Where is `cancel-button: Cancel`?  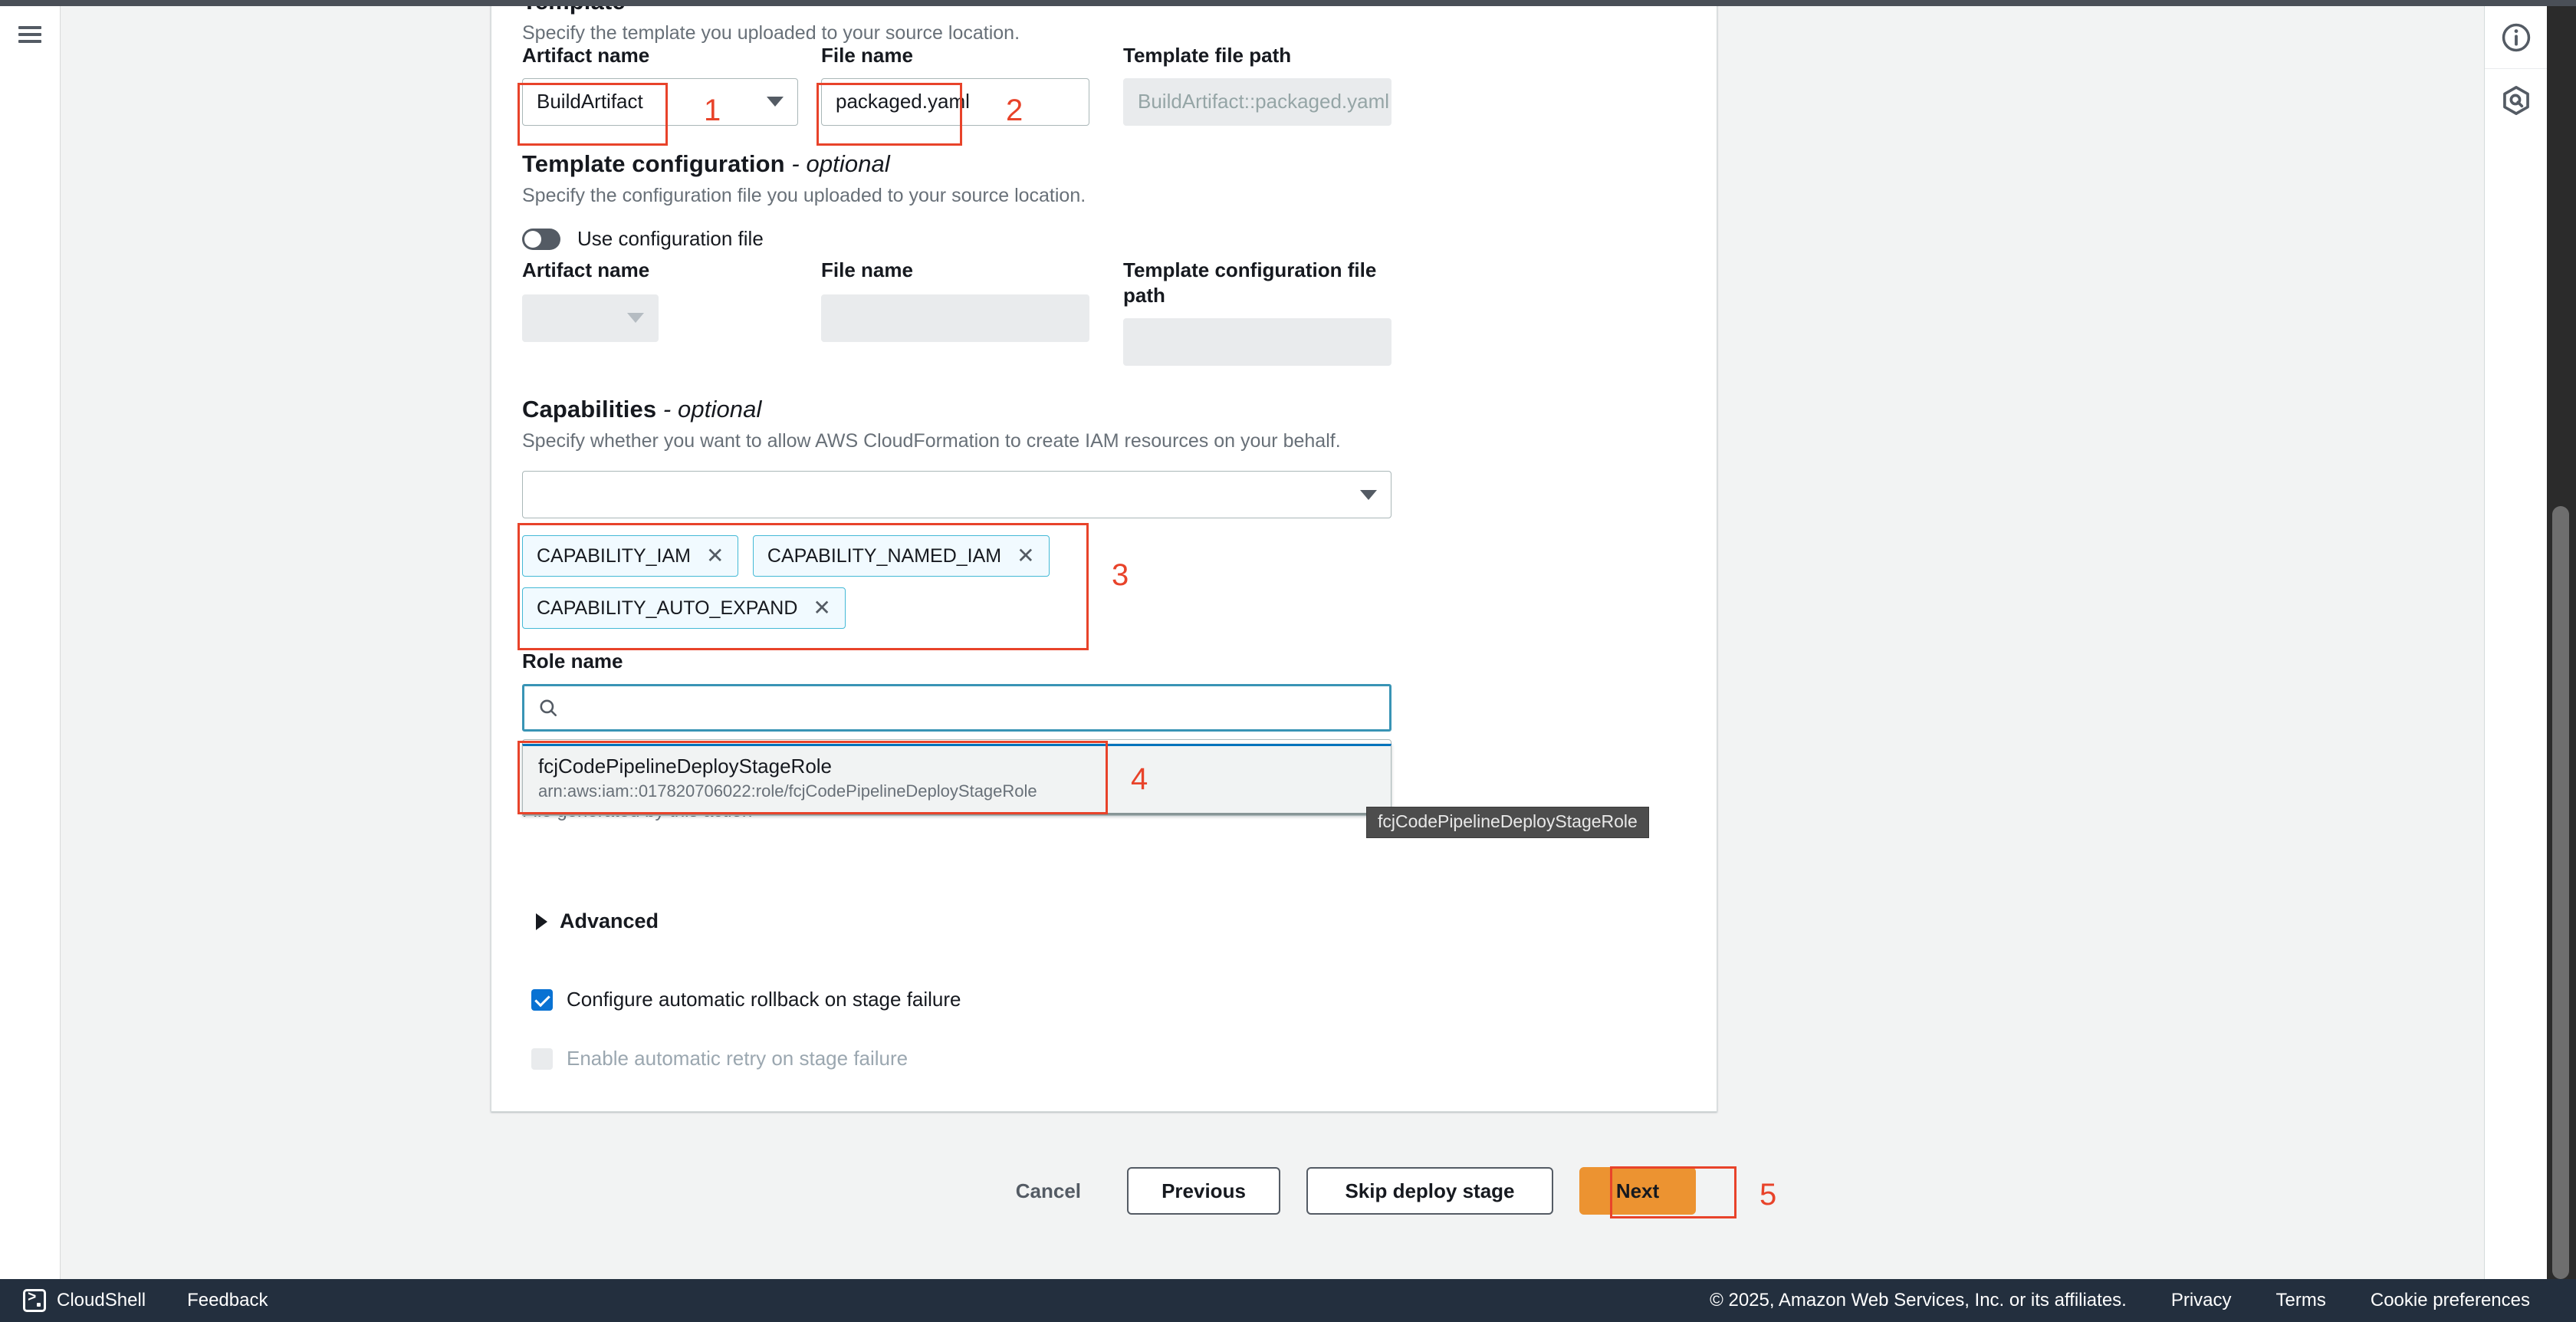
cancel-button: Cancel is located at coordinates (1049, 1191).